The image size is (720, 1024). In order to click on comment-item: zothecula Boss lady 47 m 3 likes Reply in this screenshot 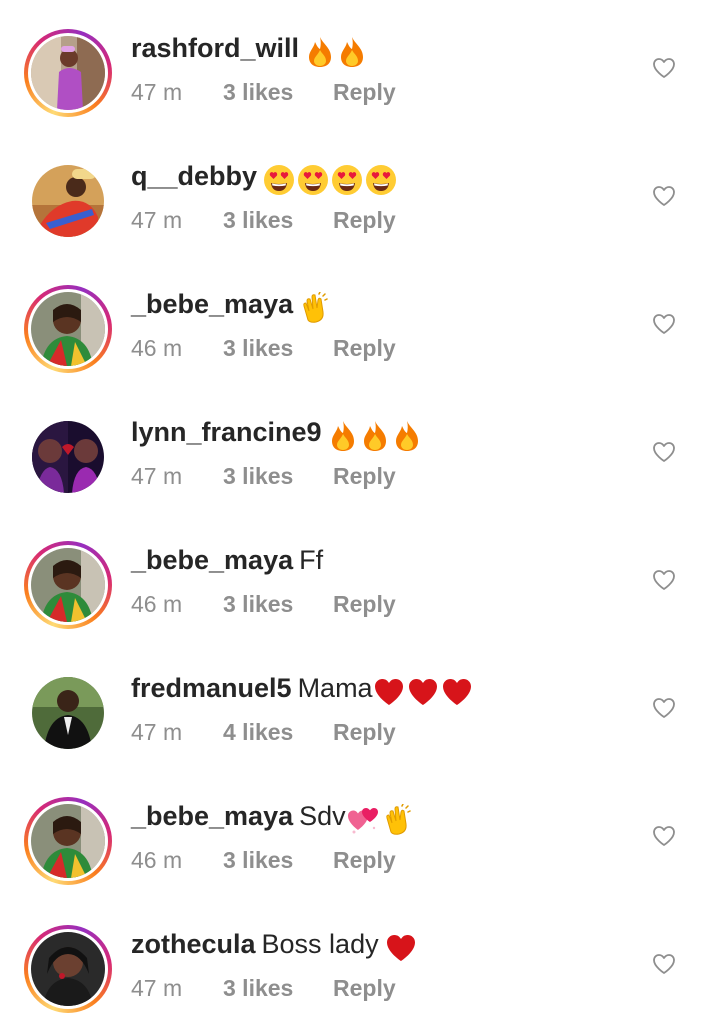, I will do `click(360, 960)`.